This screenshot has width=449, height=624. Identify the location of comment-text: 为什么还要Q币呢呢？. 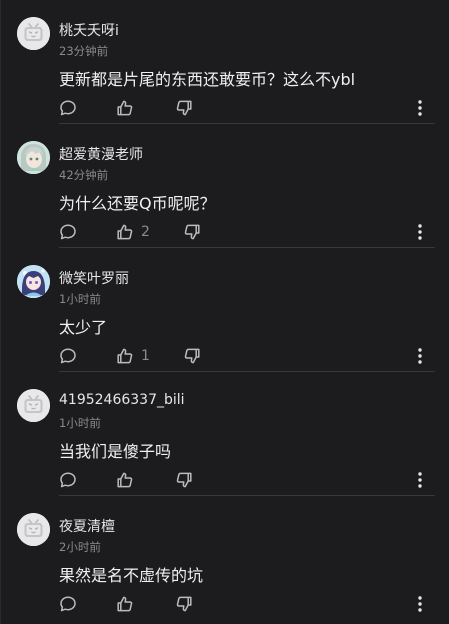
(137, 203).